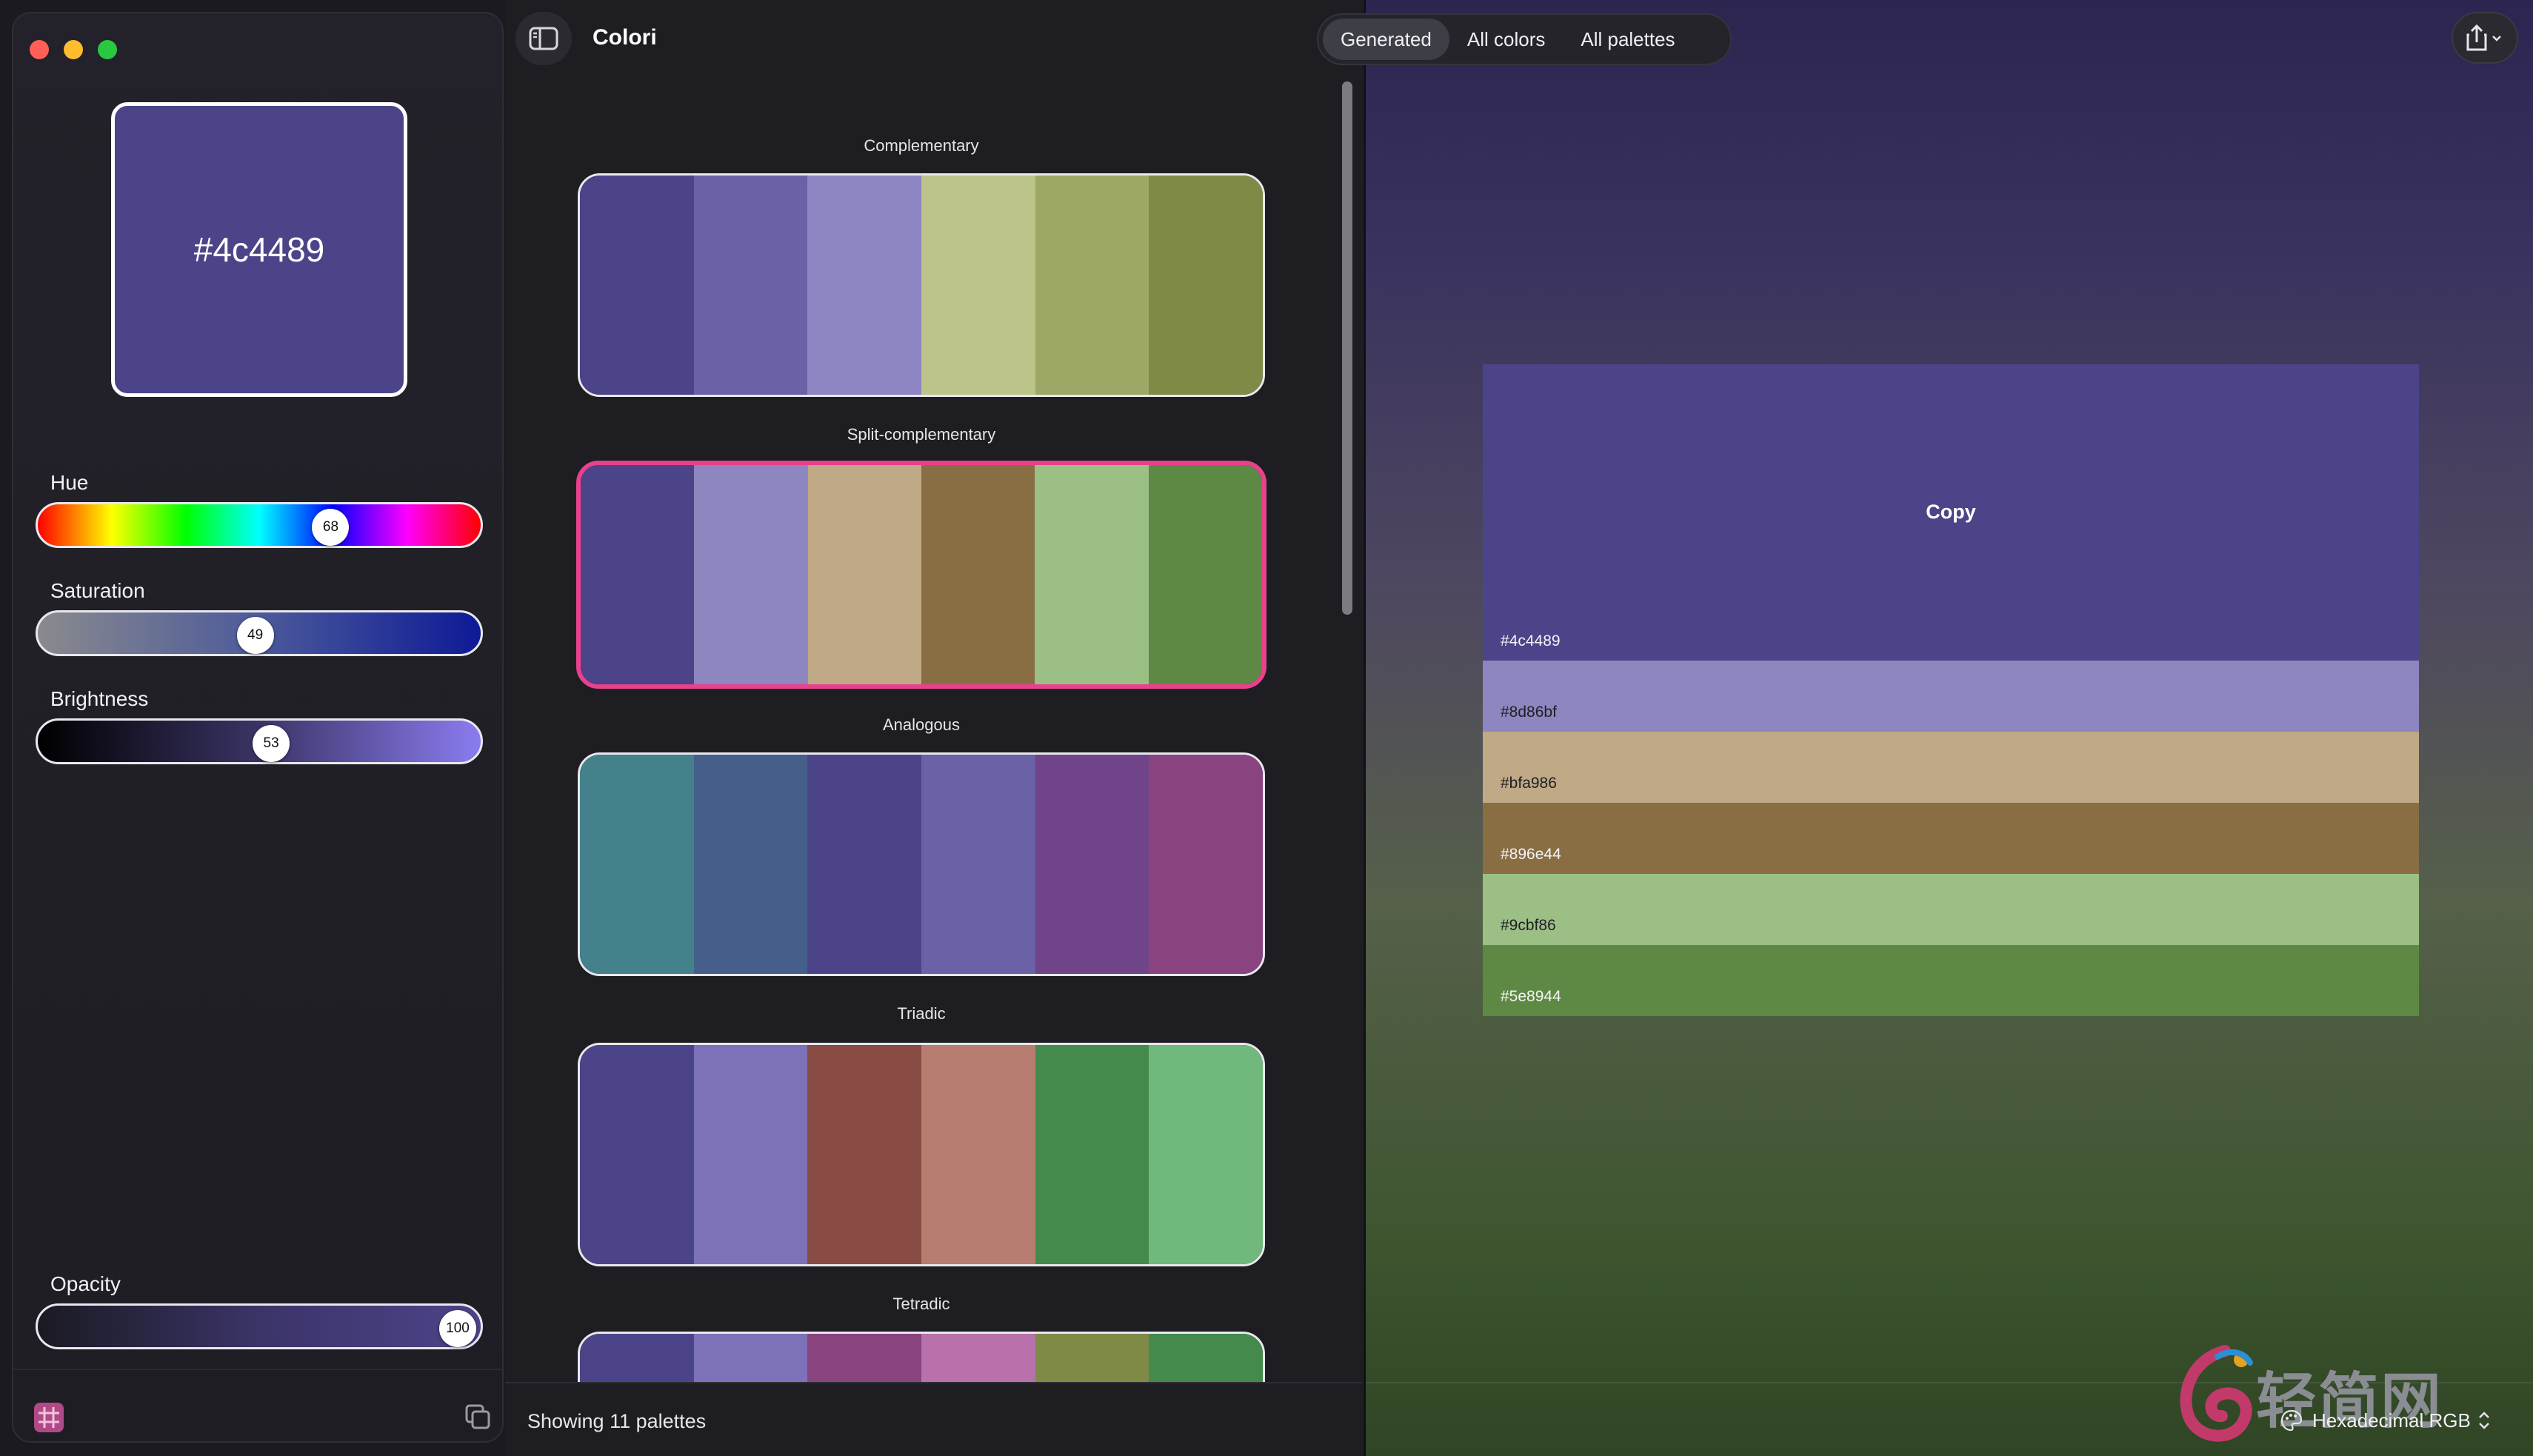 Image resolution: width=2533 pixels, height=1456 pixels. Describe the element at coordinates (255, 635) in the screenshot. I see `saturation-slider-knob: 49` at that location.